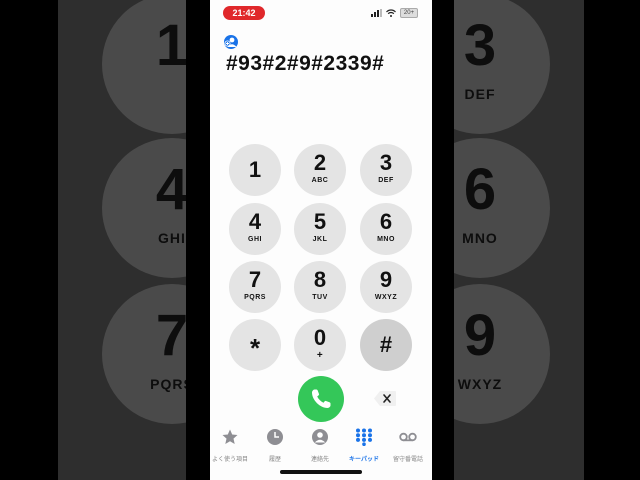 The height and width of the screenshot is (480, 640). What do you see at coordinates (409, 13) in the screenshot?
I see `battery-icon: 20+` at bounding box center [409, 13].